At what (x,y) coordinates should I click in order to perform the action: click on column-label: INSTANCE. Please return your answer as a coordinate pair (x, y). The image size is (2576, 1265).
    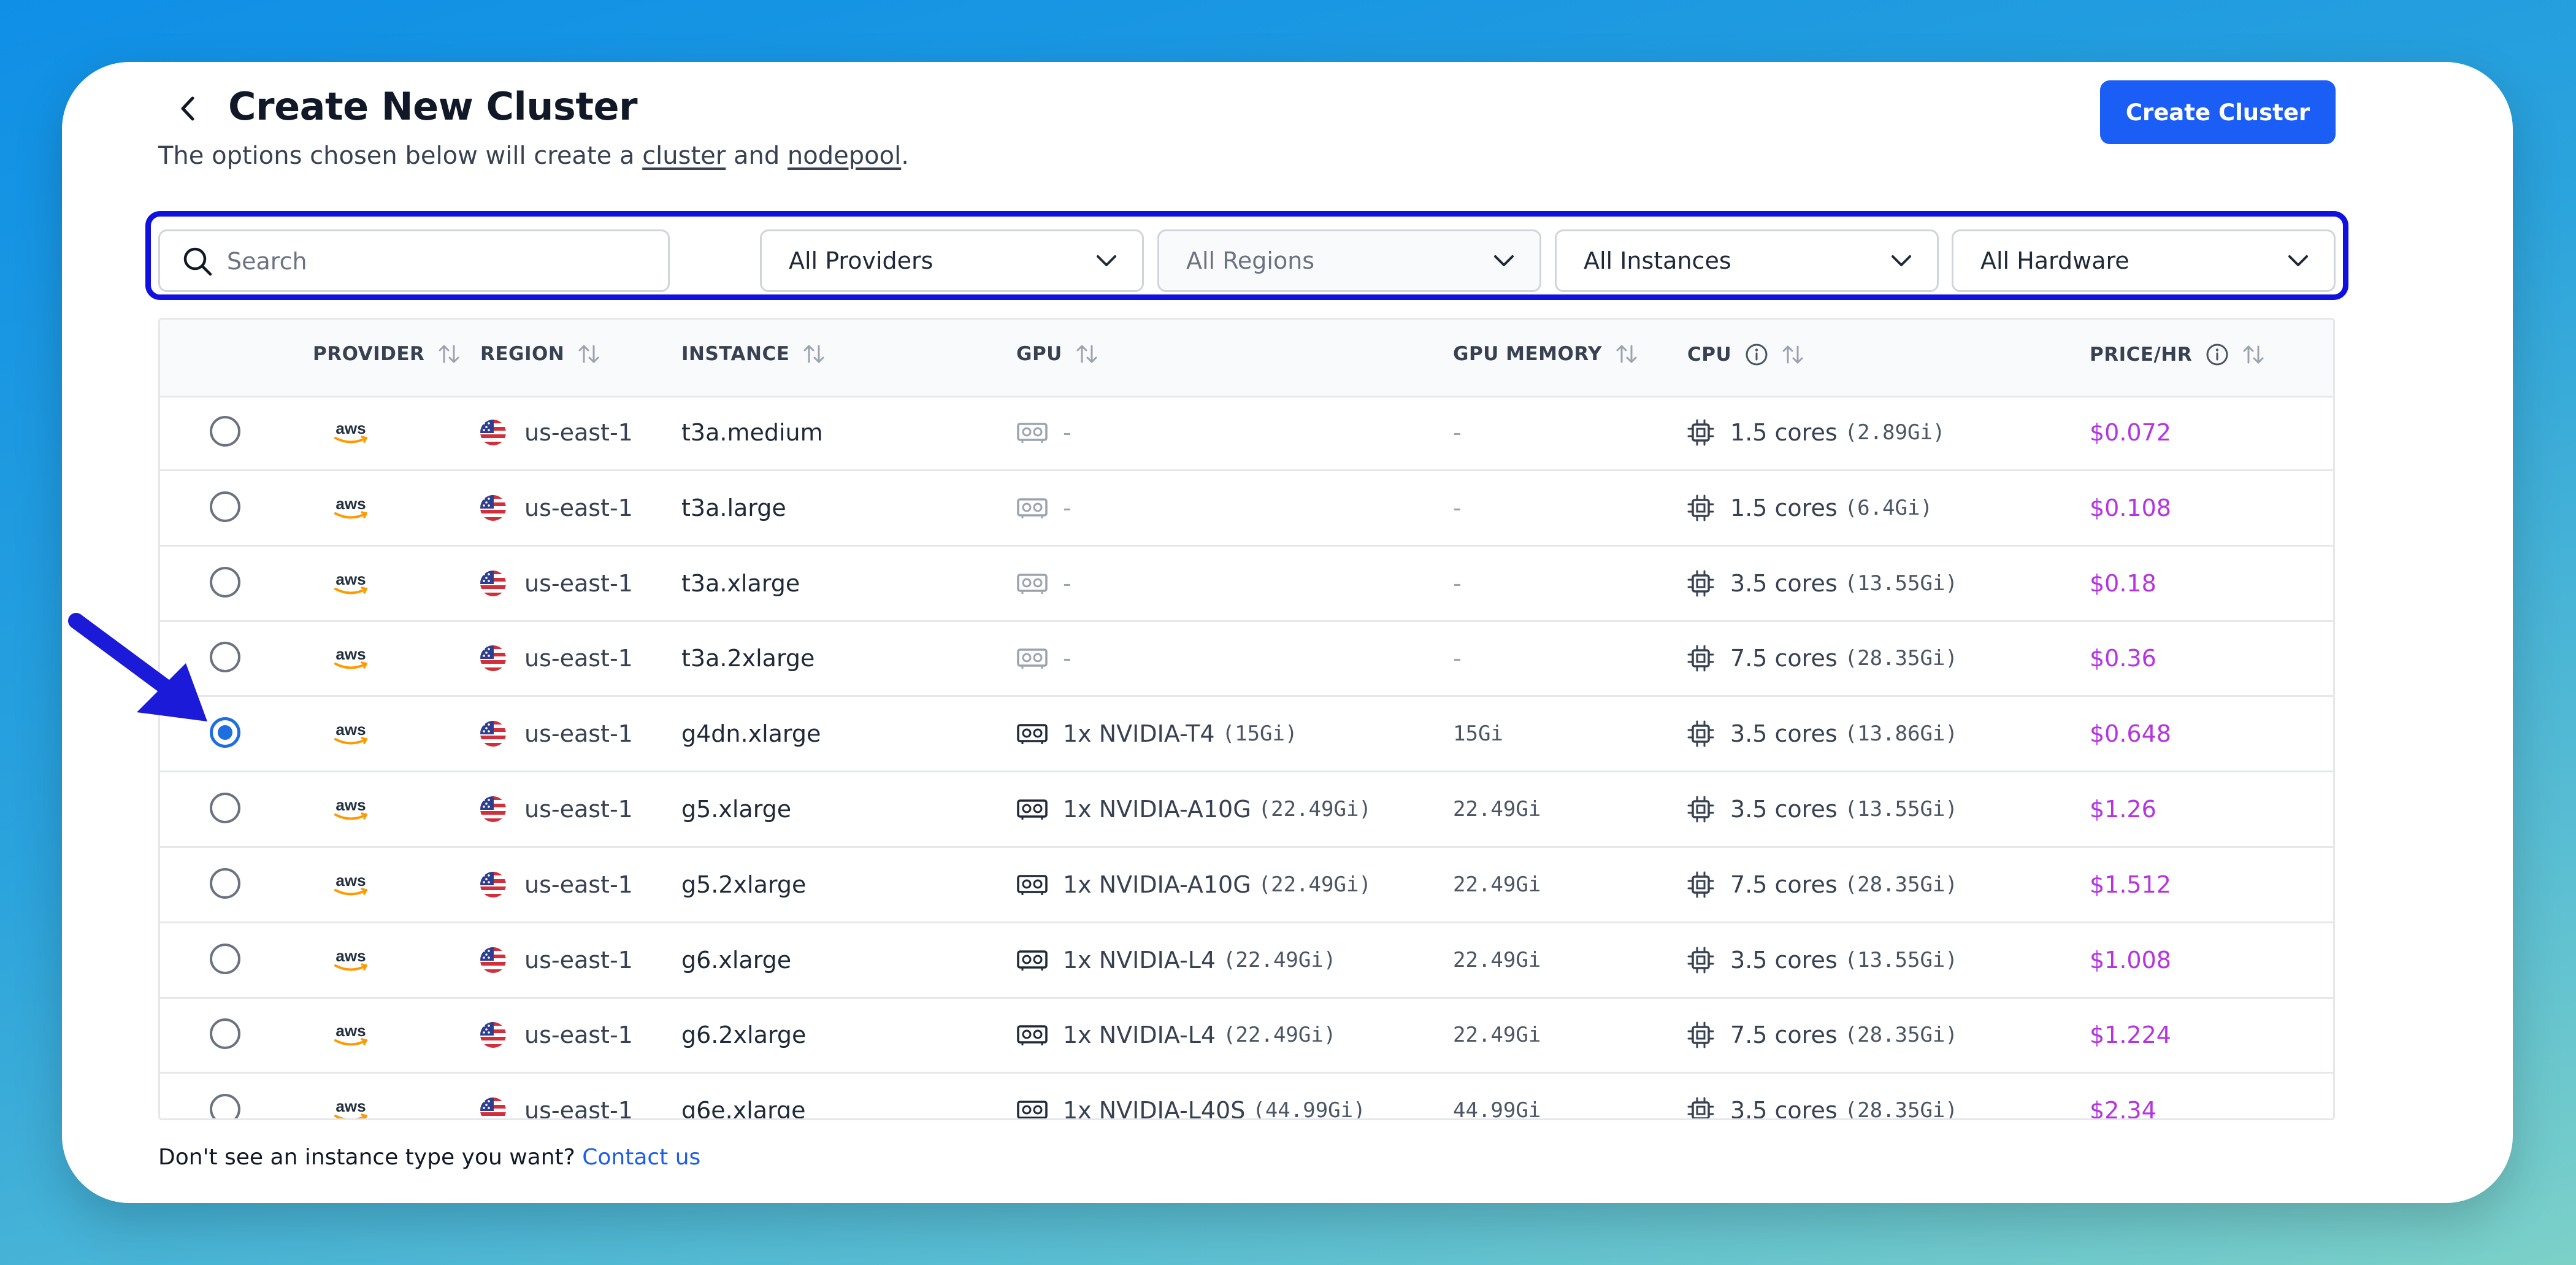
    Looking at the image, I should click on (735, 354).